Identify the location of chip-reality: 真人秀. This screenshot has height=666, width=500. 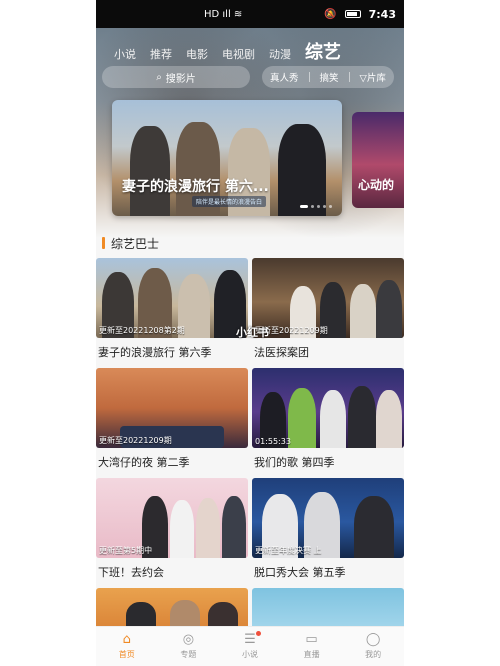
(284, 77).